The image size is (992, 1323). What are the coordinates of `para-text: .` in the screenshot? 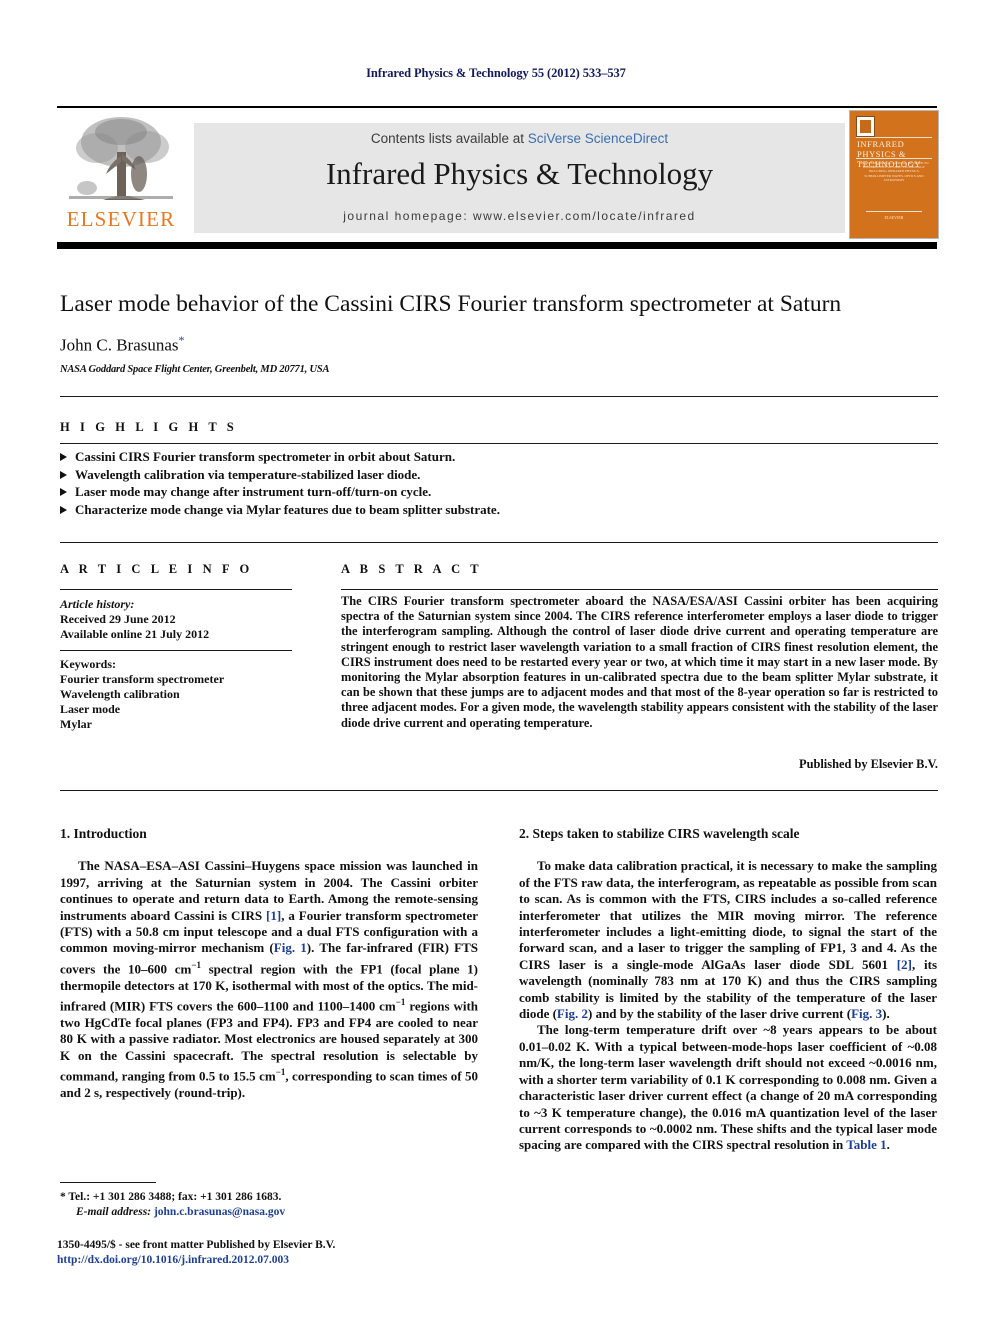 It's located at (888, 1145).